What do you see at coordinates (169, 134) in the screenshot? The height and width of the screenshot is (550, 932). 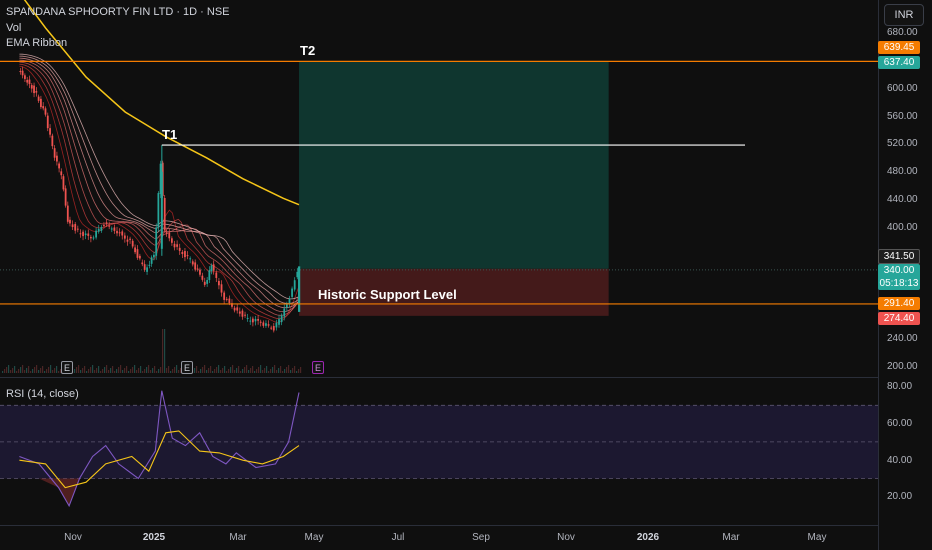 I see `t1-annotation: T1` at bounding box center [169, 134].